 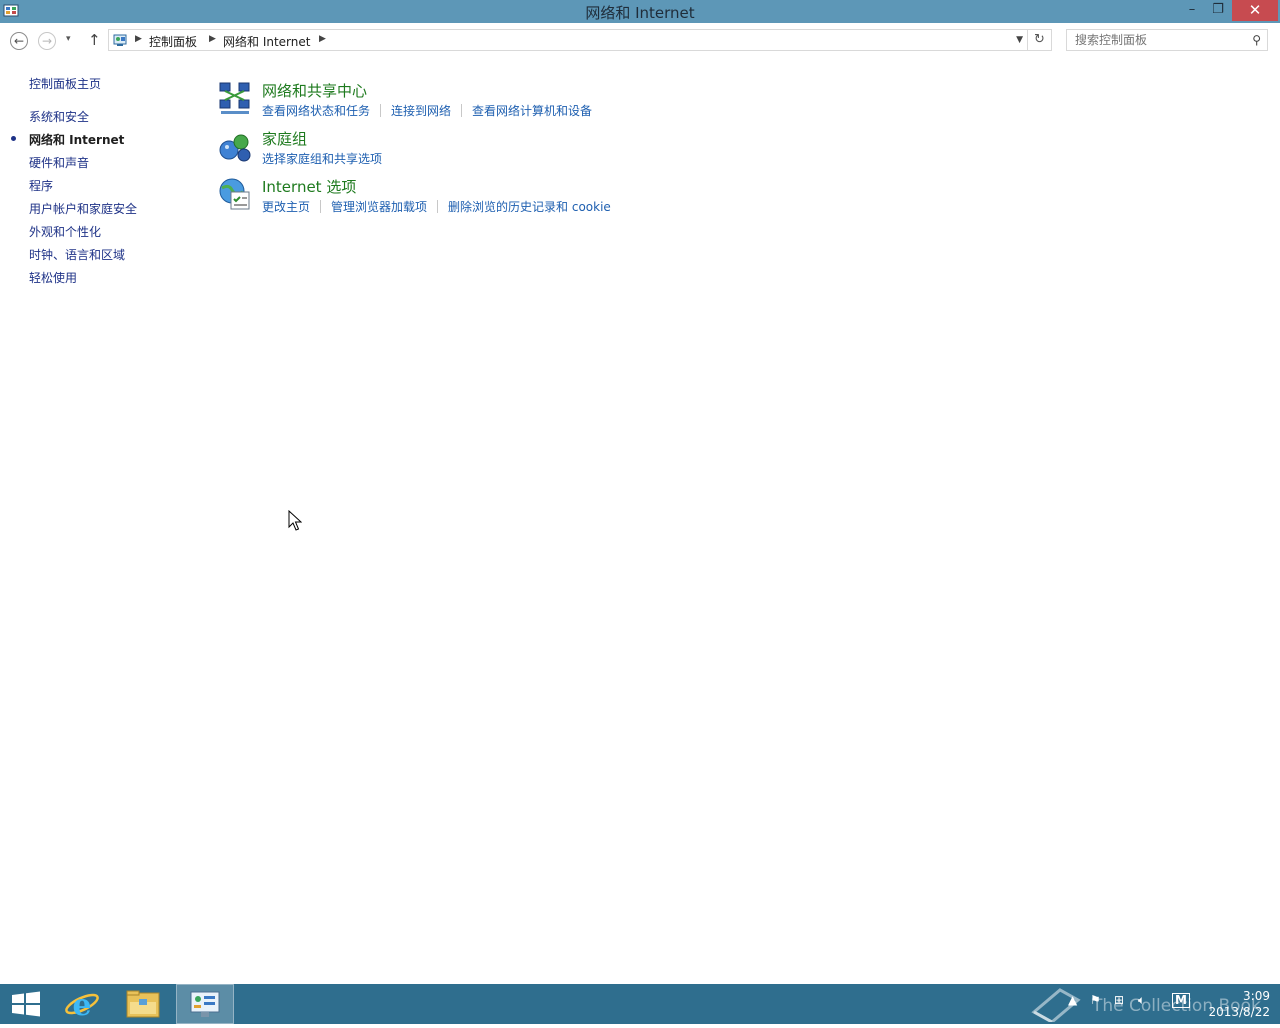 I want to click on taskbar: e, so click(x=640, y=1004).